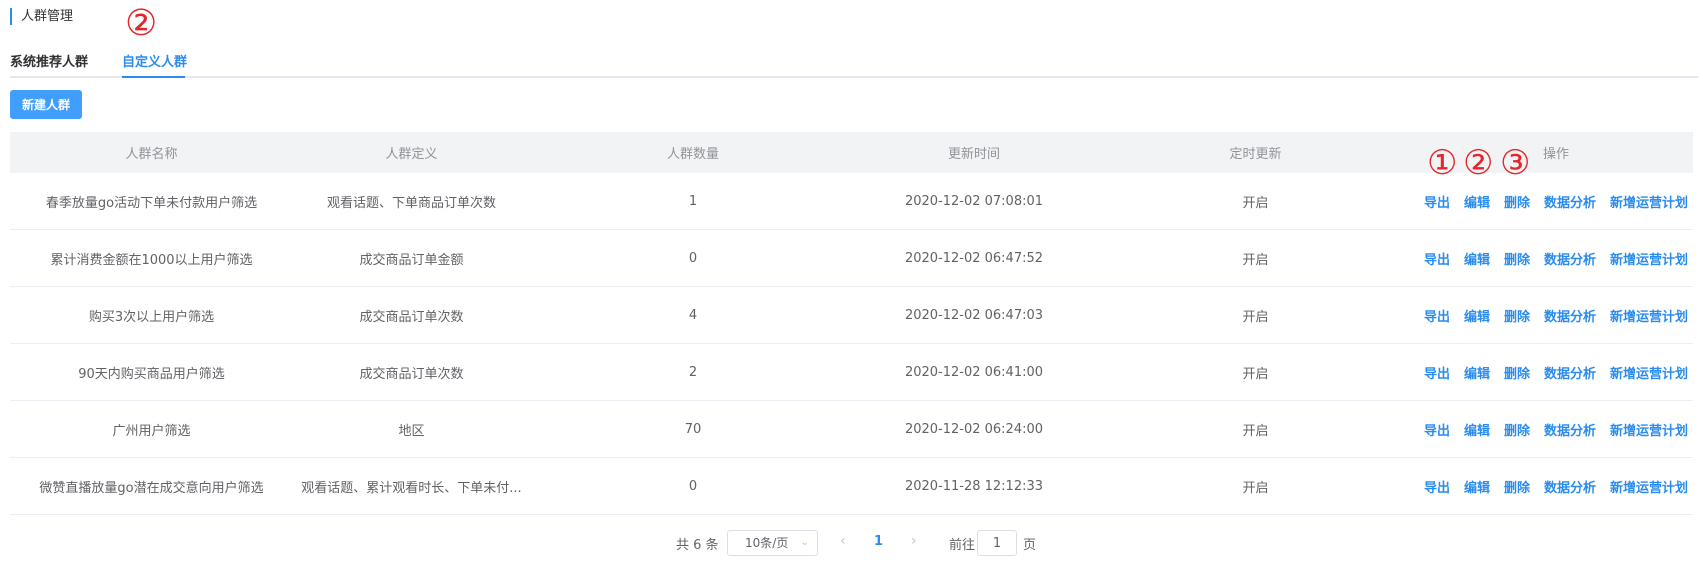 Image resolution: width=1703 pixels, height=567 pixels. What do you see at coordinates (151, 488) in the screenshot?
I see `cell-name: 微赞直播放量go潜在成交意向用户筛选` at bounding box center [151, 488].